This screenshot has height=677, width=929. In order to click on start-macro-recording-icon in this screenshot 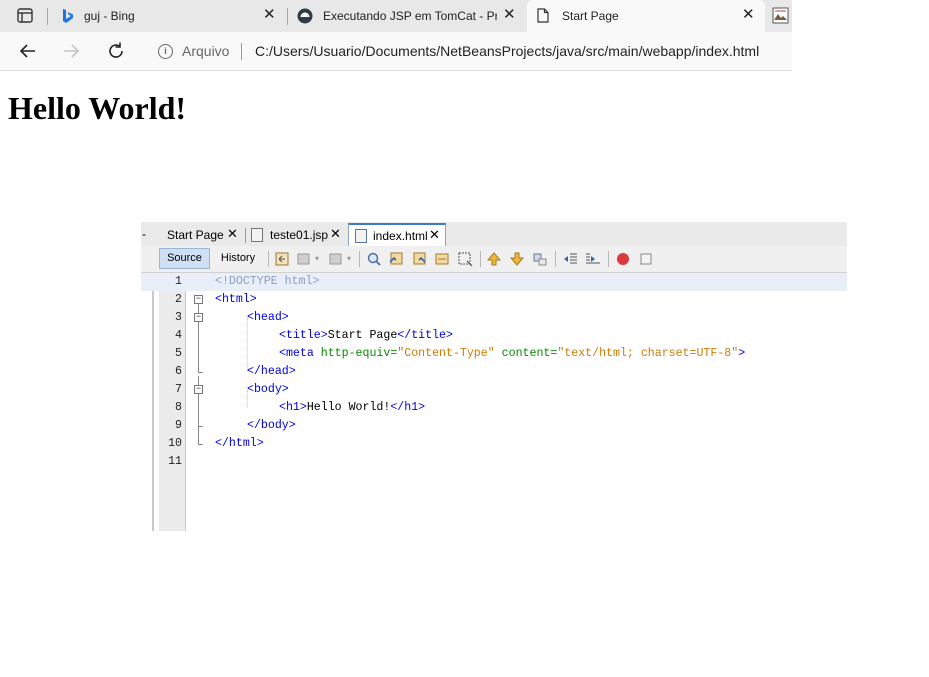, I will do `click(623, 259)`.